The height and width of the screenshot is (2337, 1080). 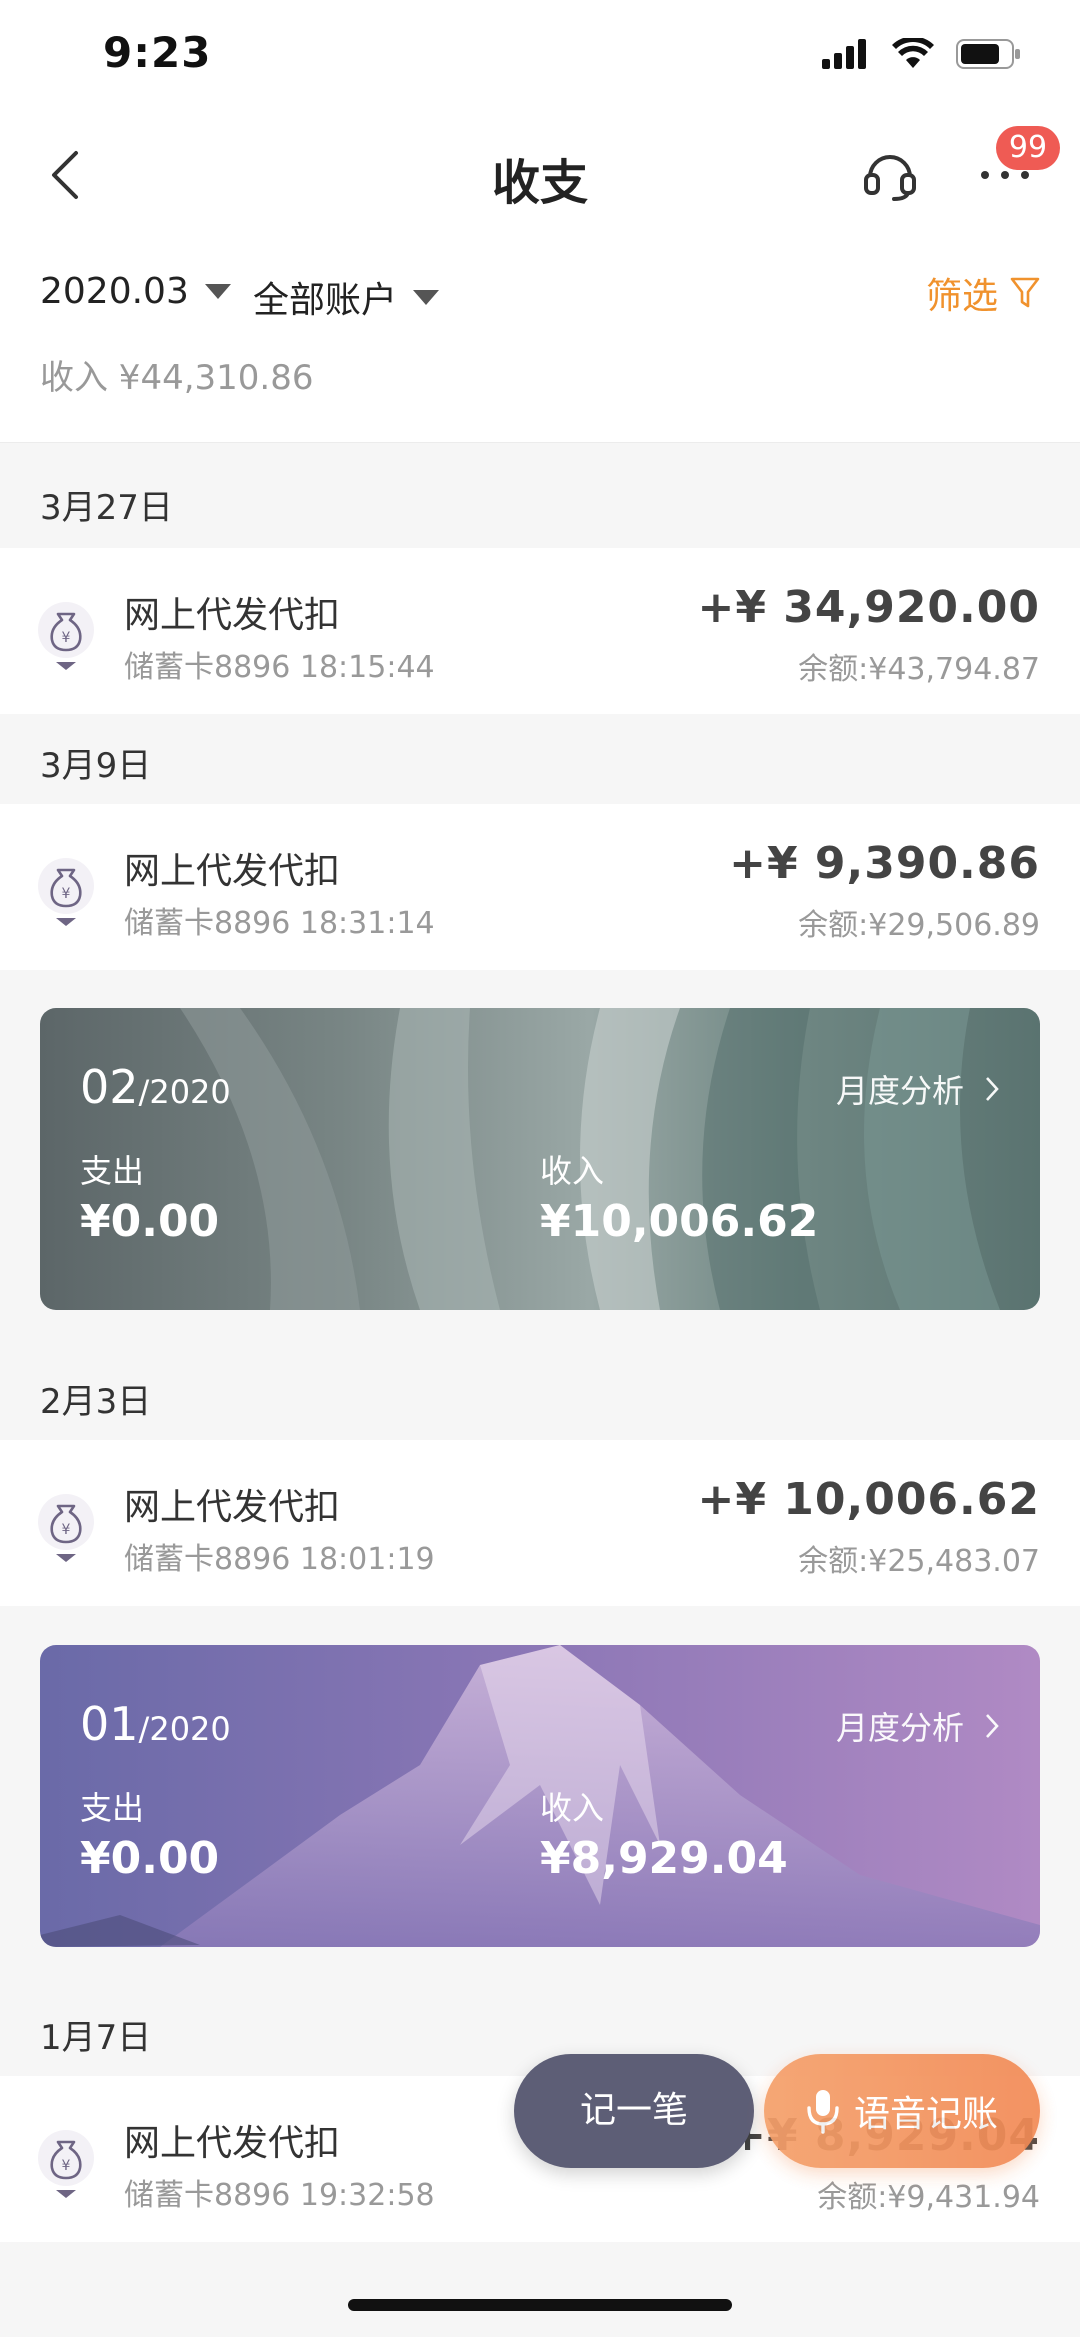 I want to click on funnel-filter-icon, so click(x=1025, y=292).